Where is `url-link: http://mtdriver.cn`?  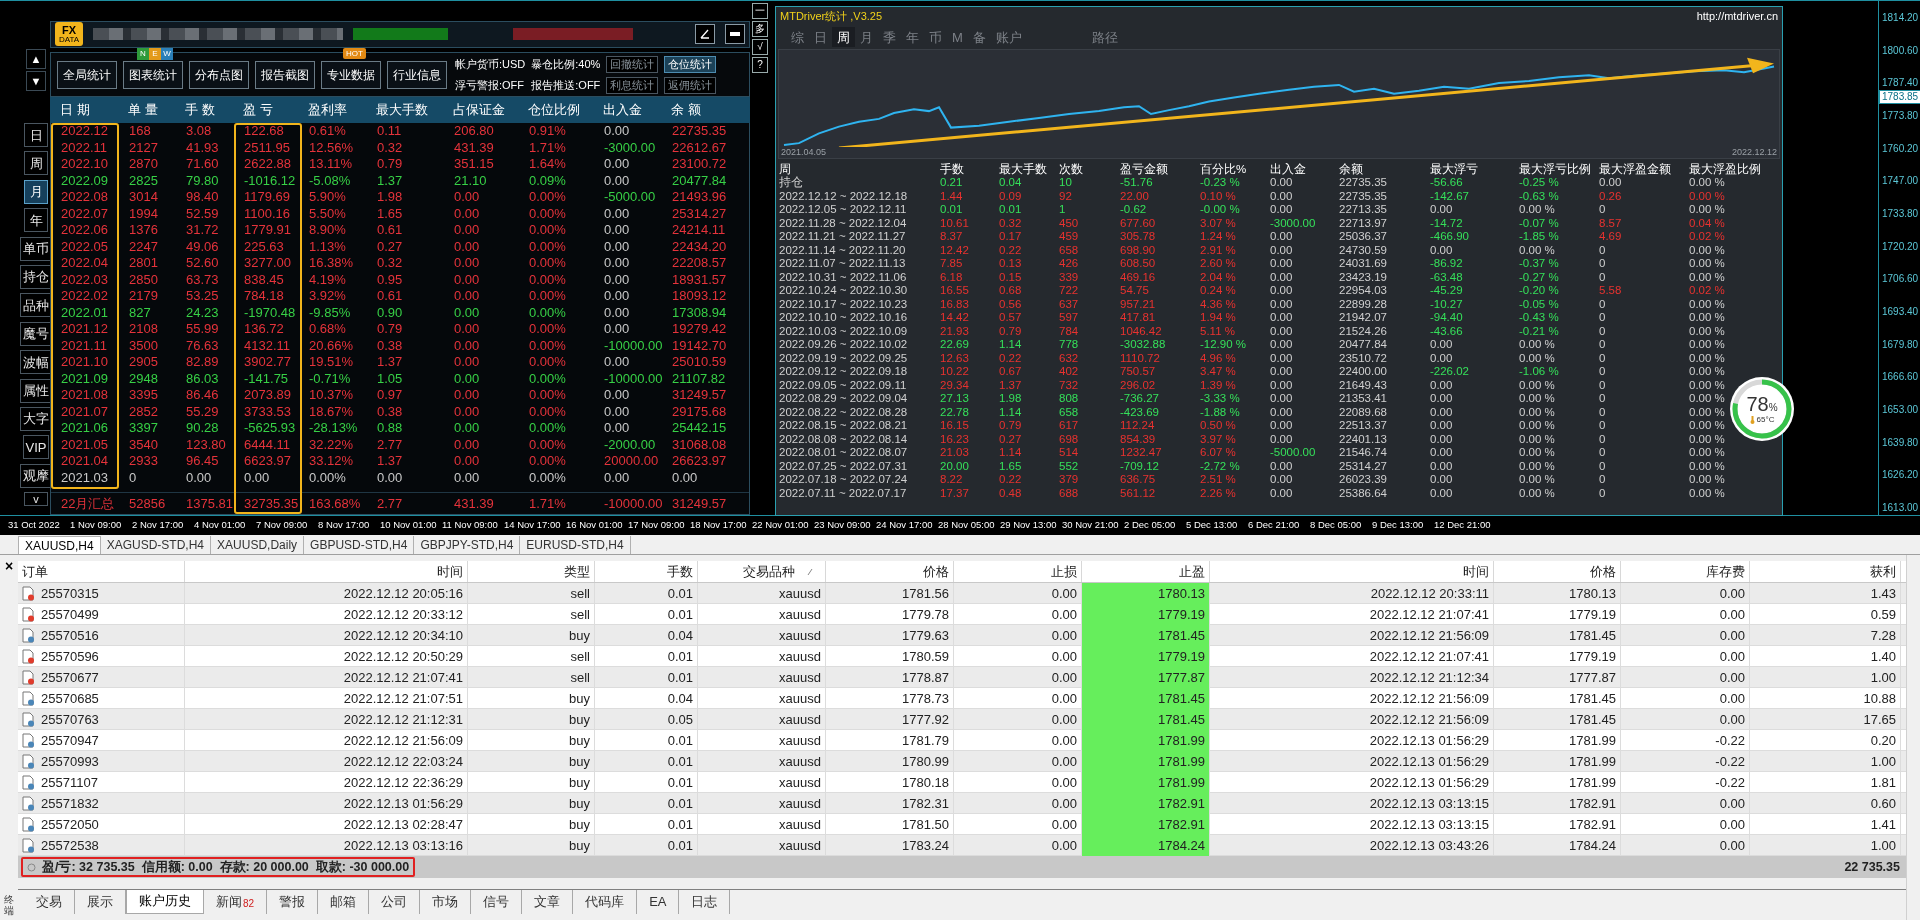 url-link: http://mtdriver.cn is located at coordinates (1737, 16).